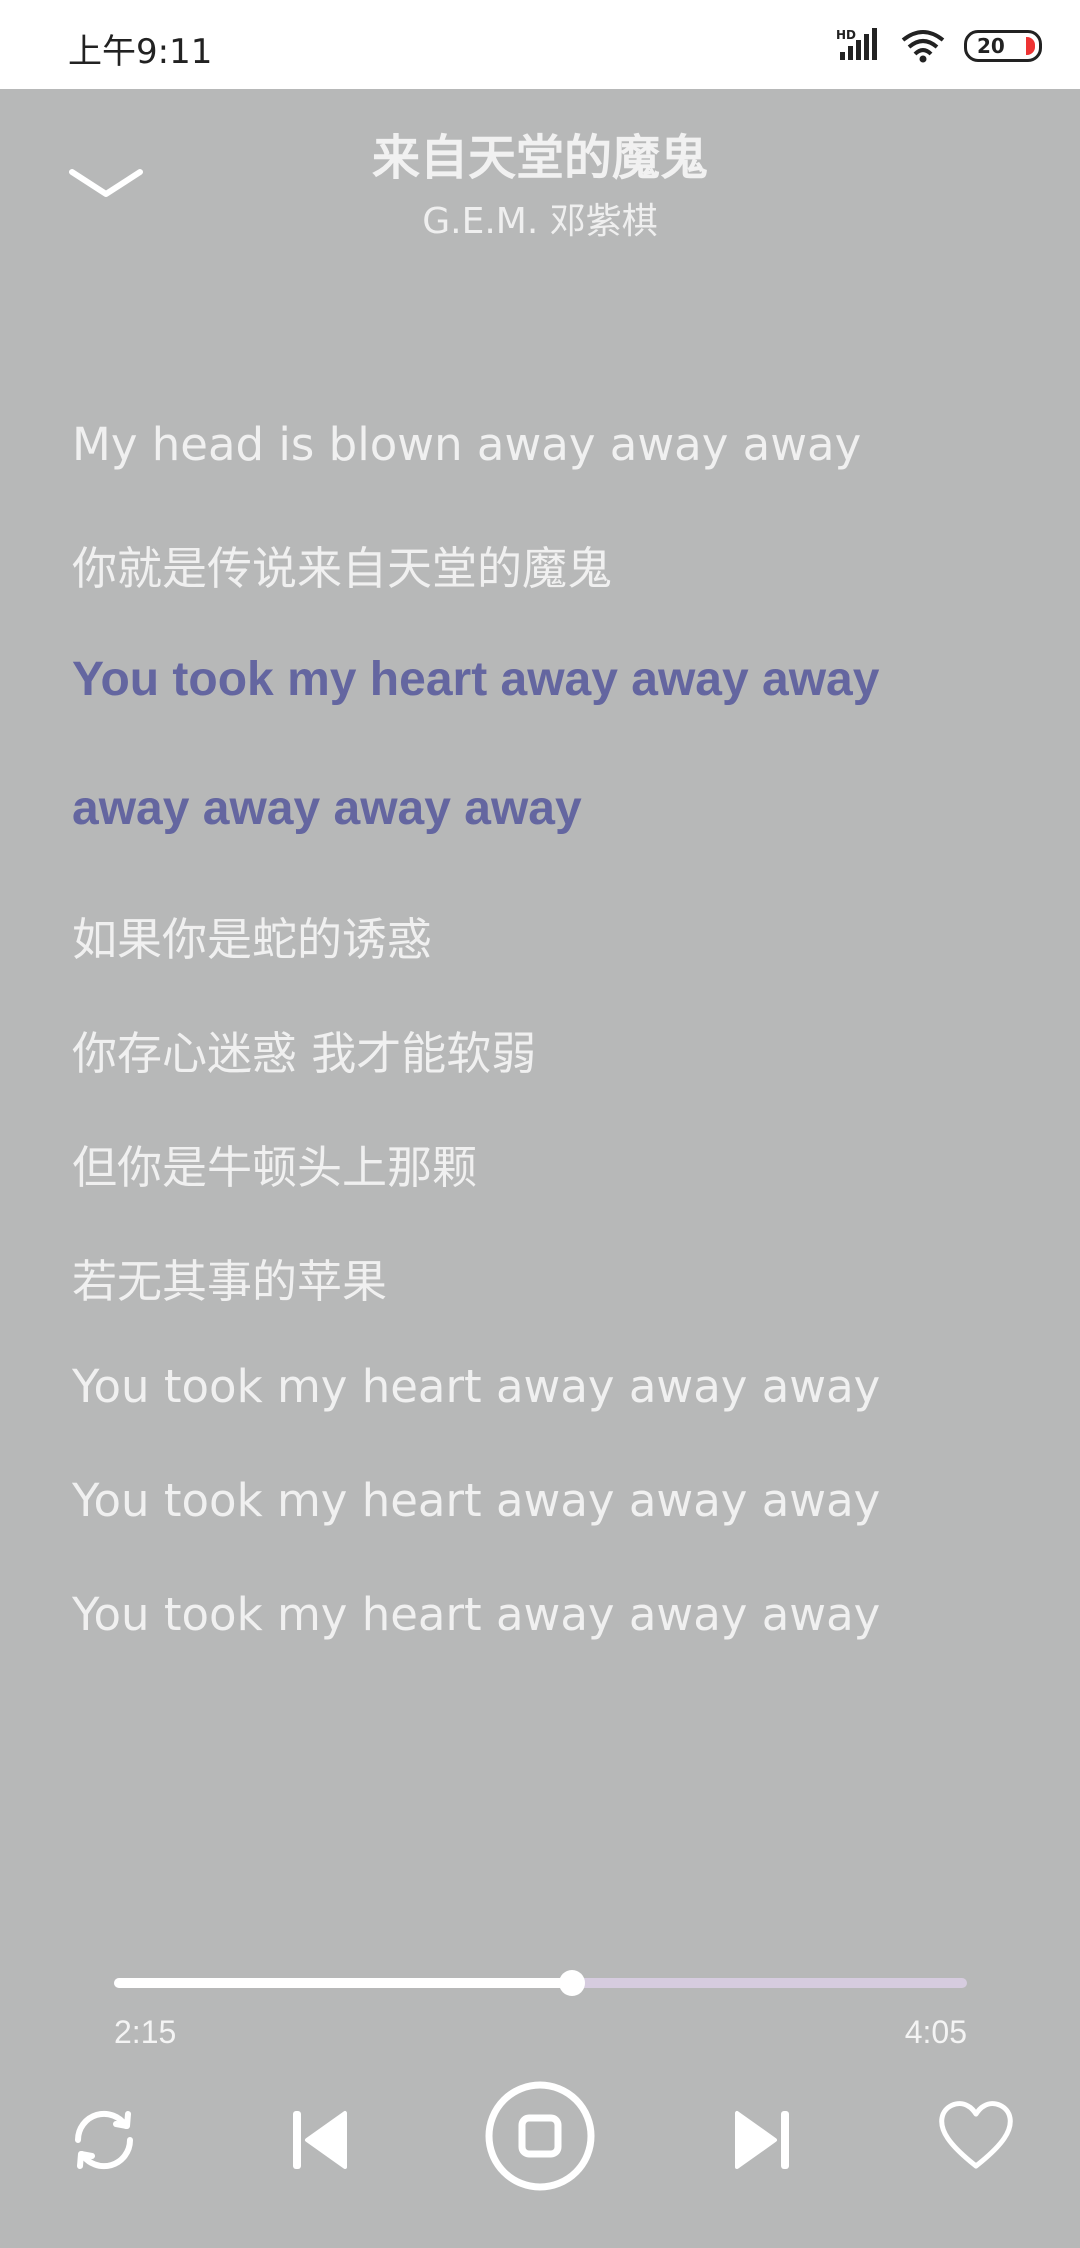 The width and height of the screenshot is (1080, 2248). I want to click on repeat-icon, so click(104, 2140).